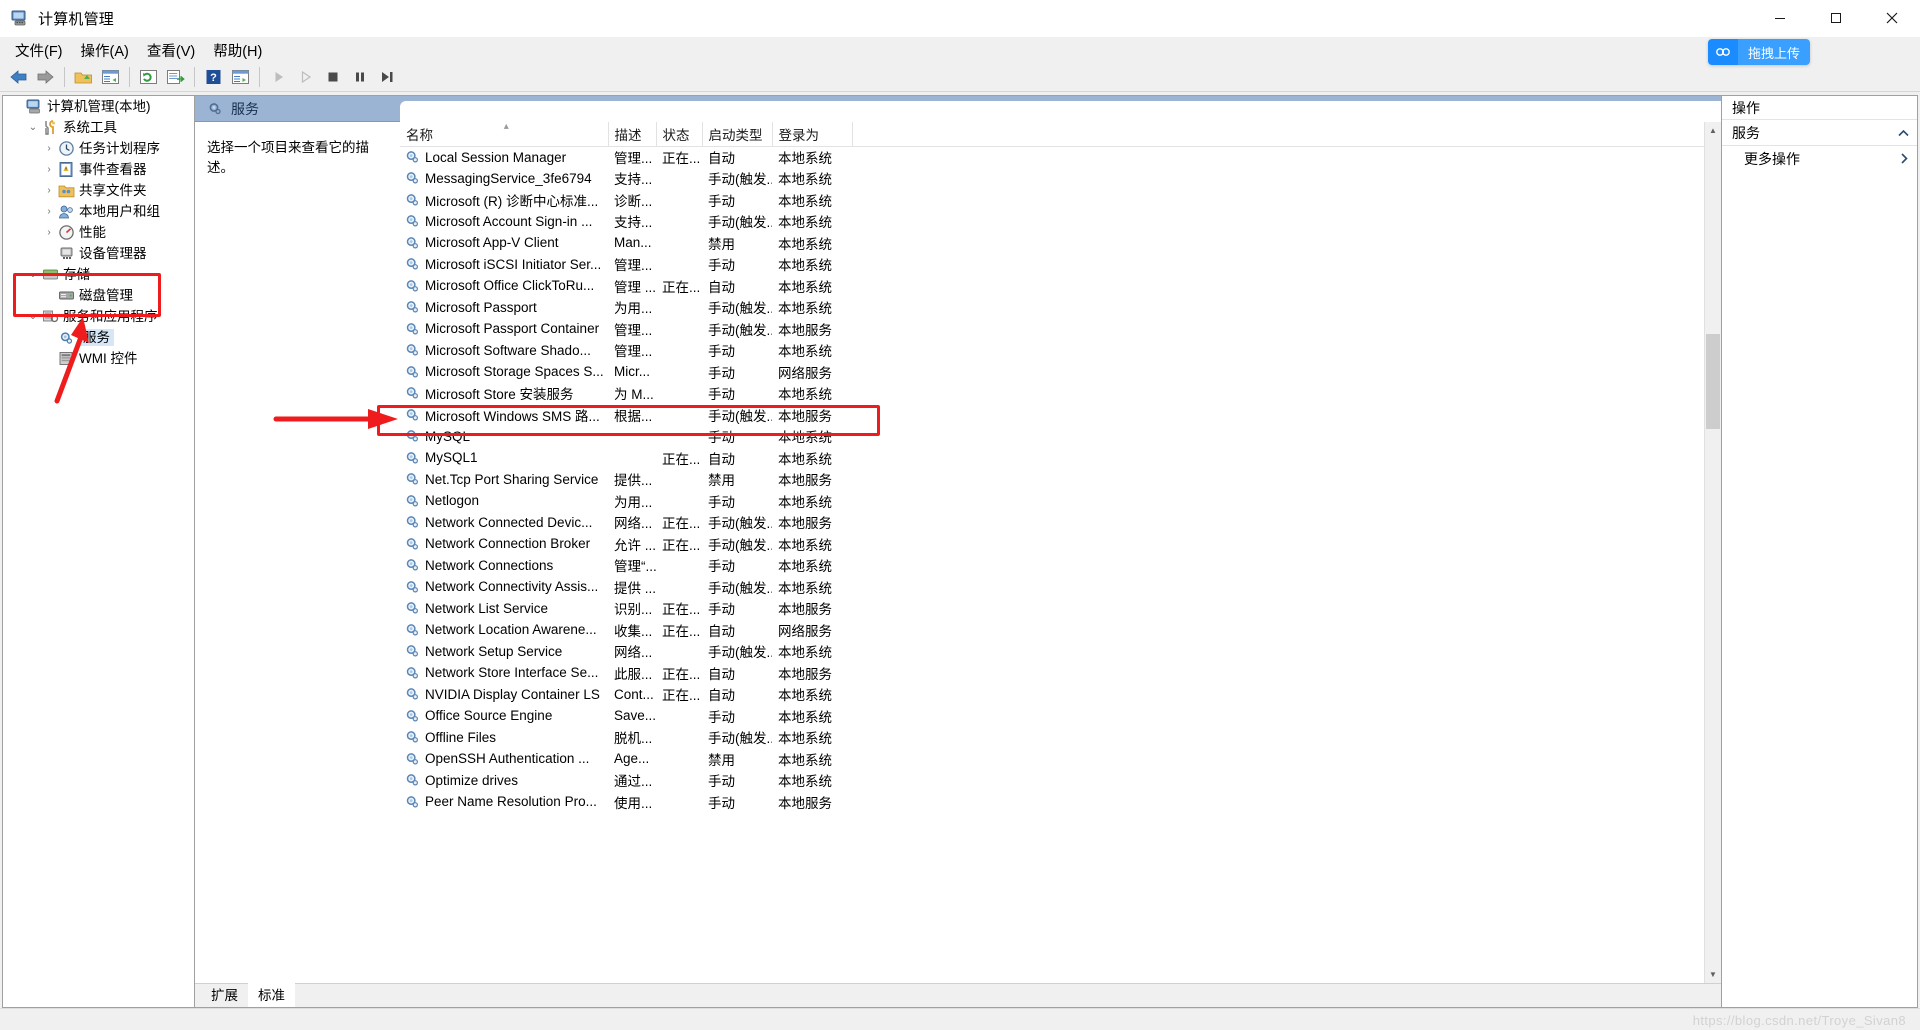 Image resolution: width=1920 pixels, height=1030 pixels. What do you see at coordinates (1060, 501) in the screenshot?
I see `table-row: Netlogon 为用... 手动 本地系统` at bounding box center [1060, 501].